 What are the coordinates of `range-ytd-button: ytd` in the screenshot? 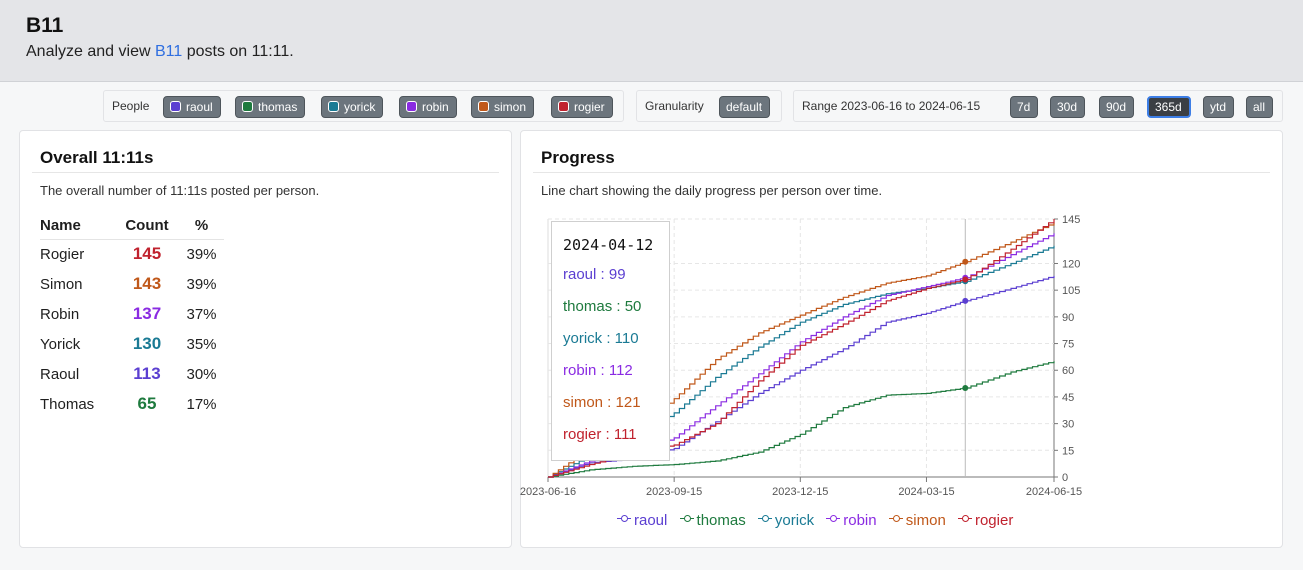 It's located at (1219, 107).